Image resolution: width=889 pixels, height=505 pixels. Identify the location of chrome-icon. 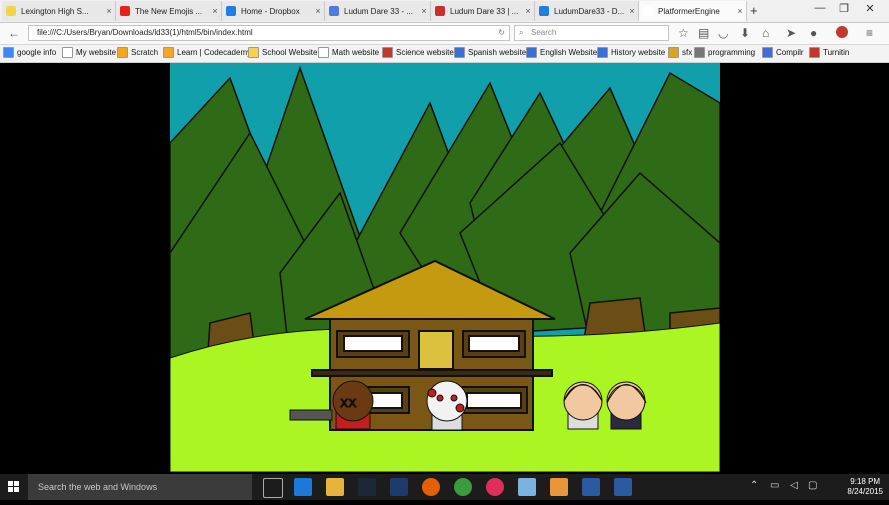
(463, 487).